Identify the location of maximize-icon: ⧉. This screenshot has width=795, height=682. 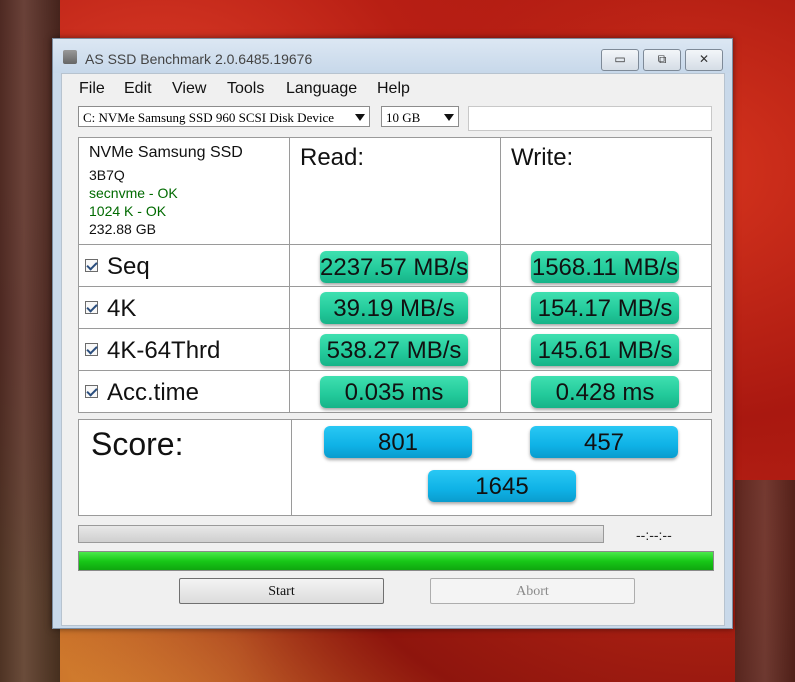
(662, 59).